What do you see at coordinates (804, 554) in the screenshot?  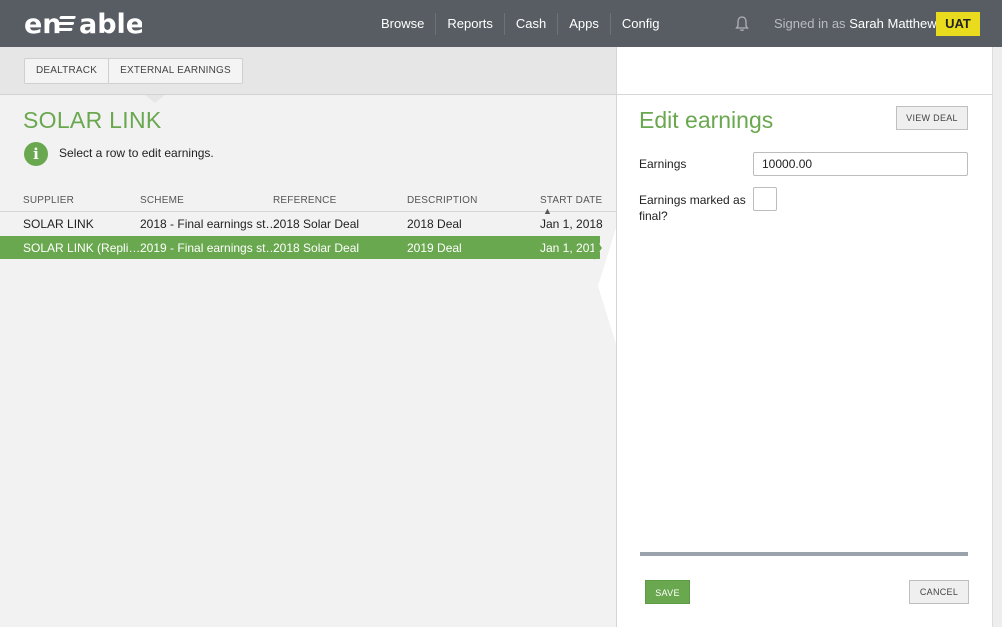 I see `panel-footer-divider` at bounding box center [804, 554].